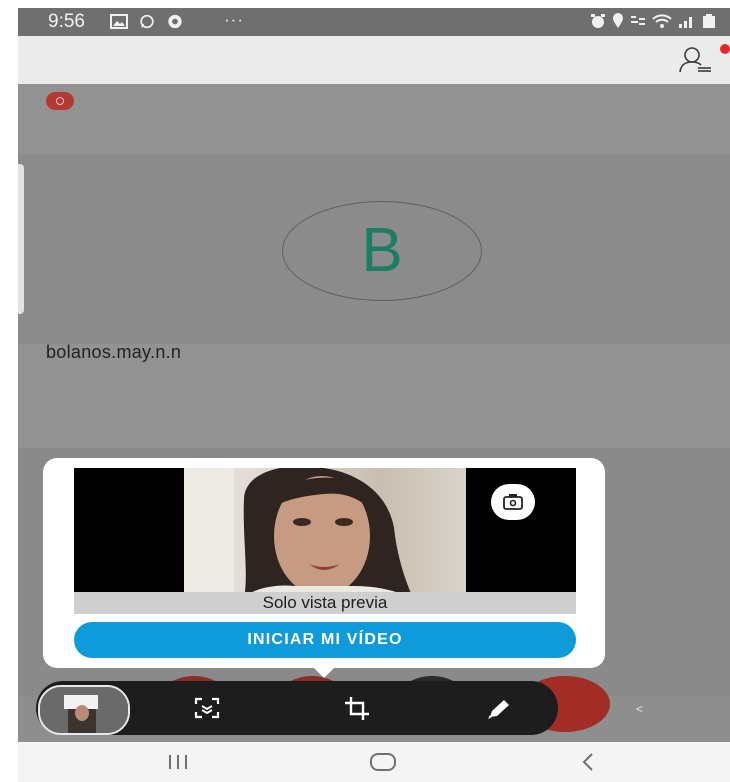 This screenshot has width=730, height=782. What do you see at coordinates (695, 60) in the screenshot?
I see `participants-icon` at bounding box center [695, 60].